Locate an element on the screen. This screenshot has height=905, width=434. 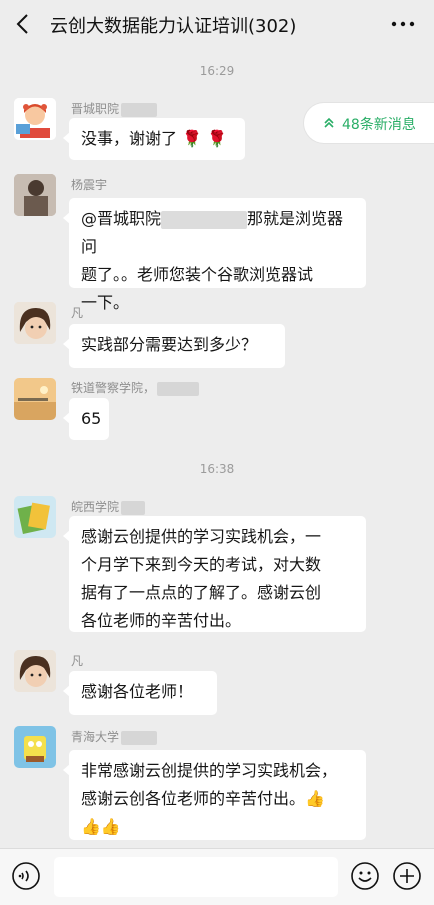
emoji-icon is located at coordinates (365, 876).